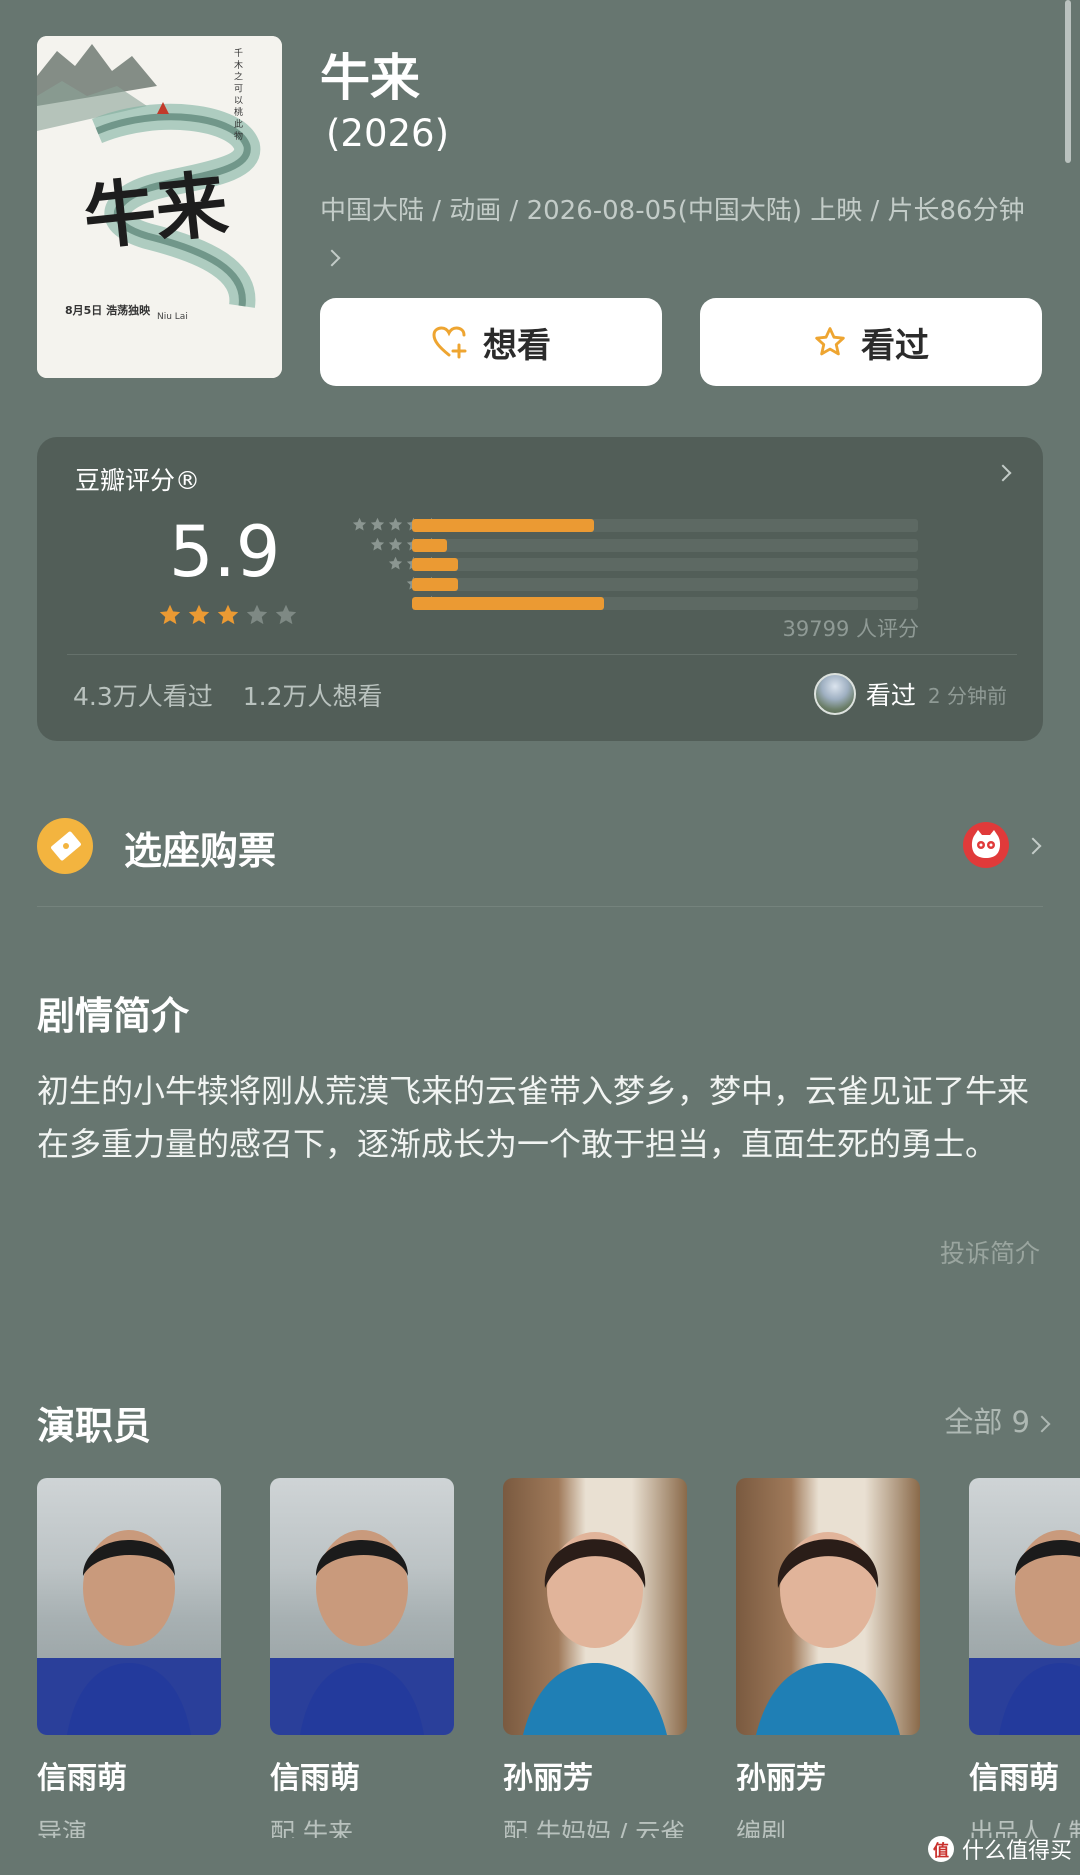 This screenshot has width=1080, height=1875. Describe the element at coordinates (508, 603) in the screenshot. I see `rating-bar-1-star` at that location.